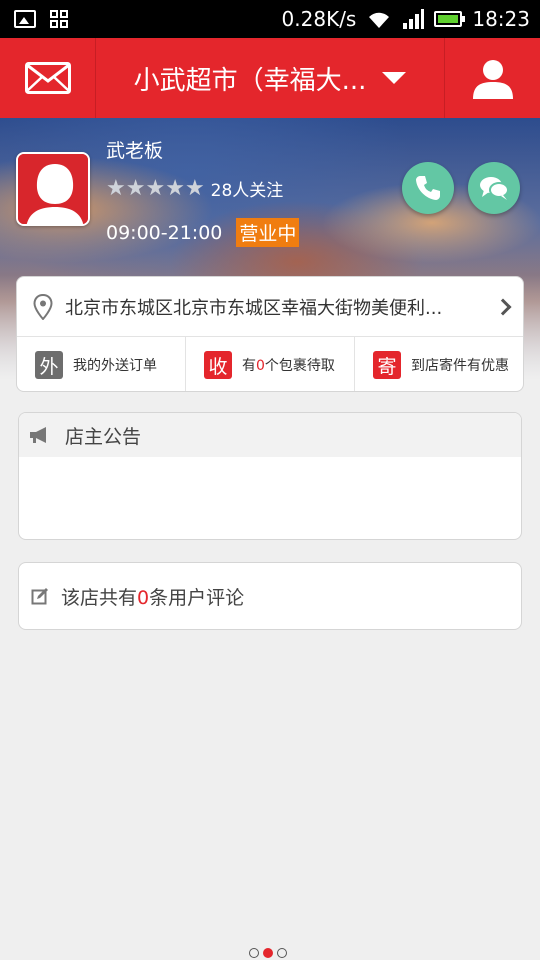 The height and width of the screenshot is (960, 540). I want to click on mail-icon, so click(47, 78).